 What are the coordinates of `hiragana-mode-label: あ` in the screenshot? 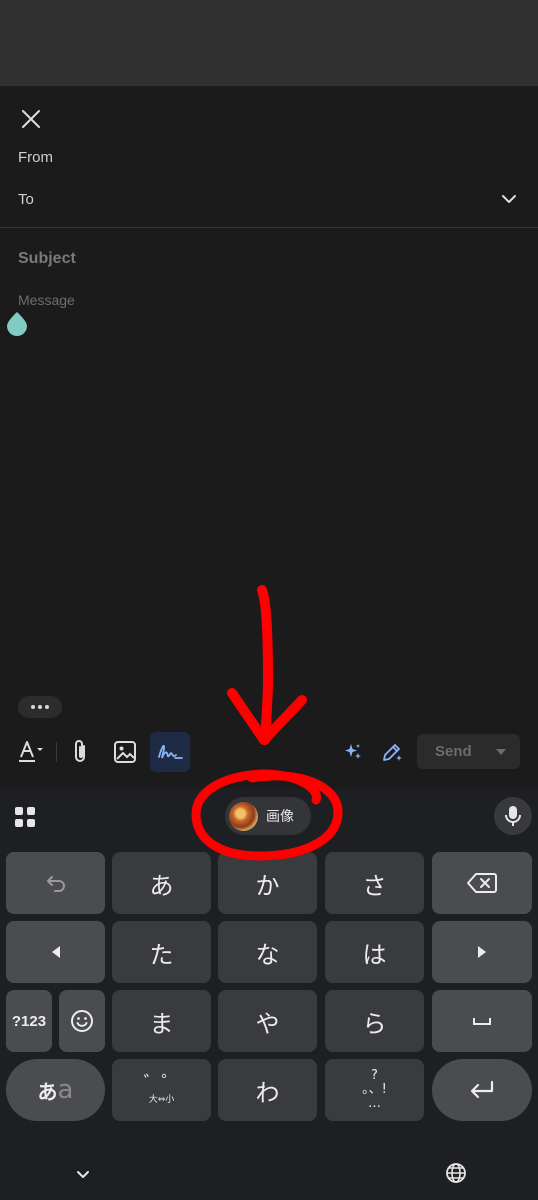 It's located at (47, 1091).